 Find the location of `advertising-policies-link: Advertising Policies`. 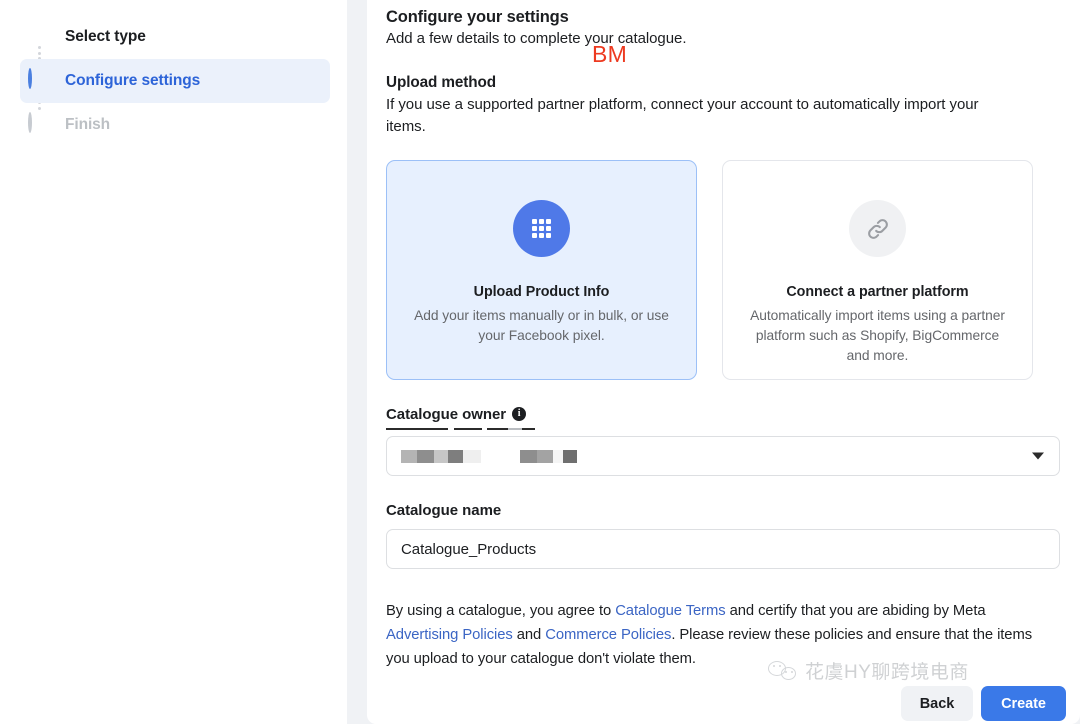

advertising-policies-link: Advertising Policies is located at coordinates (449, 635).